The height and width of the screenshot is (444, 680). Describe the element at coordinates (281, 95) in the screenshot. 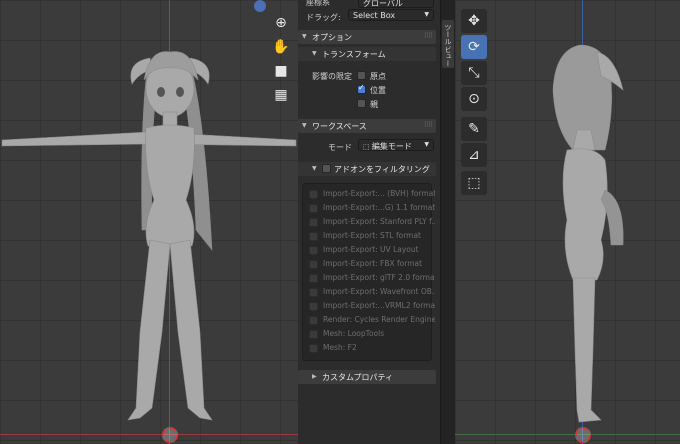

I see `grid-icon: ▦` at that location.